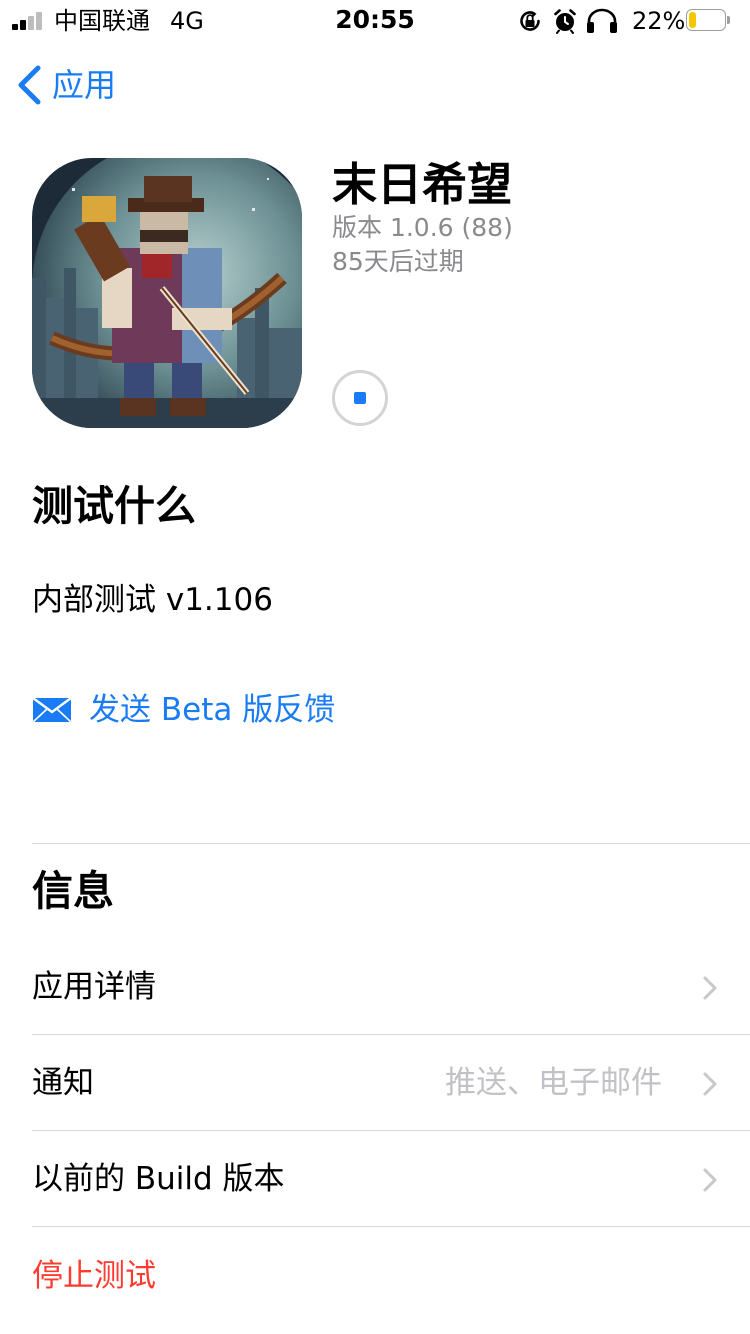  What do you see at coordinates (422, 227) in the screenshot?
I see `app-version: 版本 1.0.6 (88)` at bounding box center [422, 227].